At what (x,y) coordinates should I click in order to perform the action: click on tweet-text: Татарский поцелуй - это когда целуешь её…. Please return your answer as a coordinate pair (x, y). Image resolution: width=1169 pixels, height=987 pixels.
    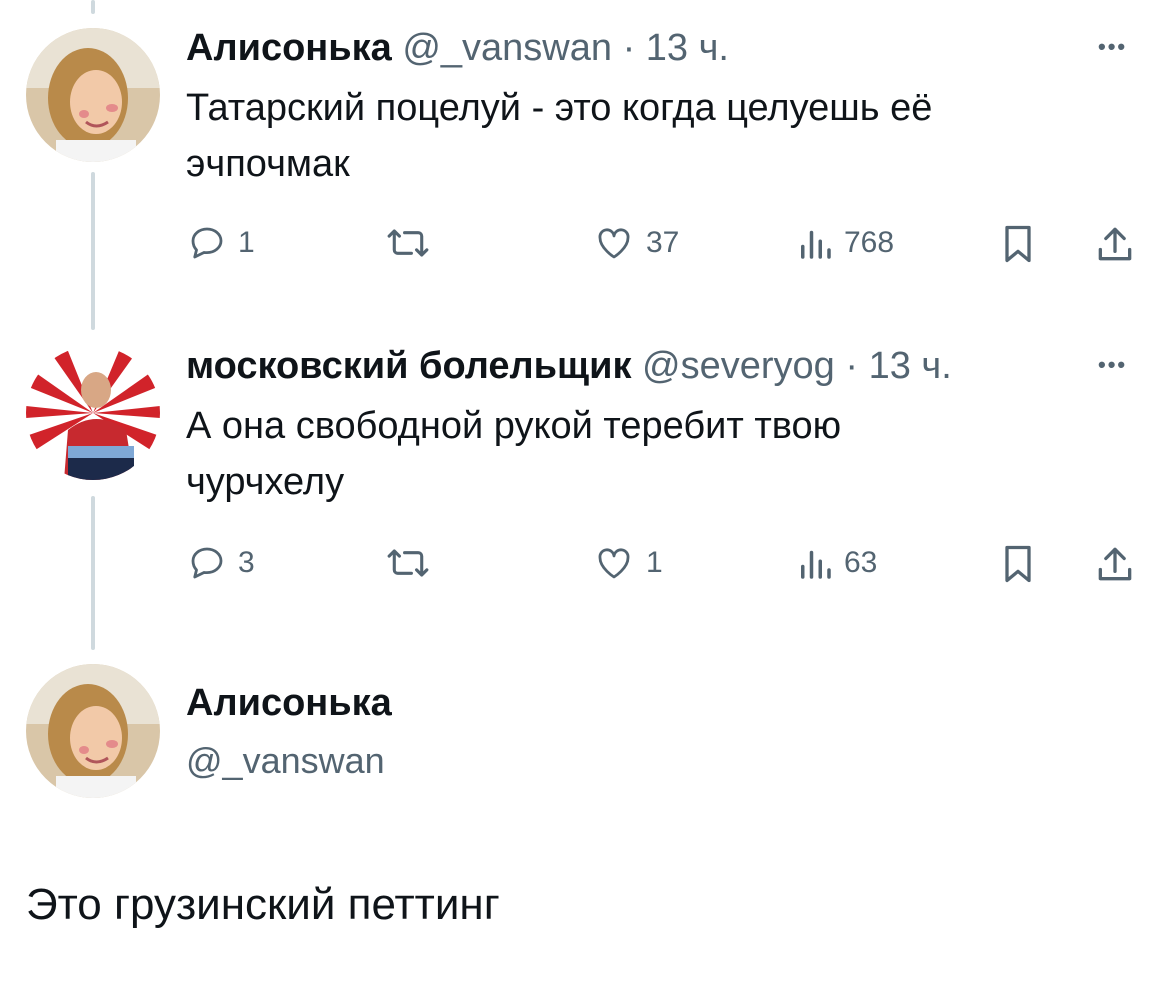
    Looking at the image, I should click on (559, 136).